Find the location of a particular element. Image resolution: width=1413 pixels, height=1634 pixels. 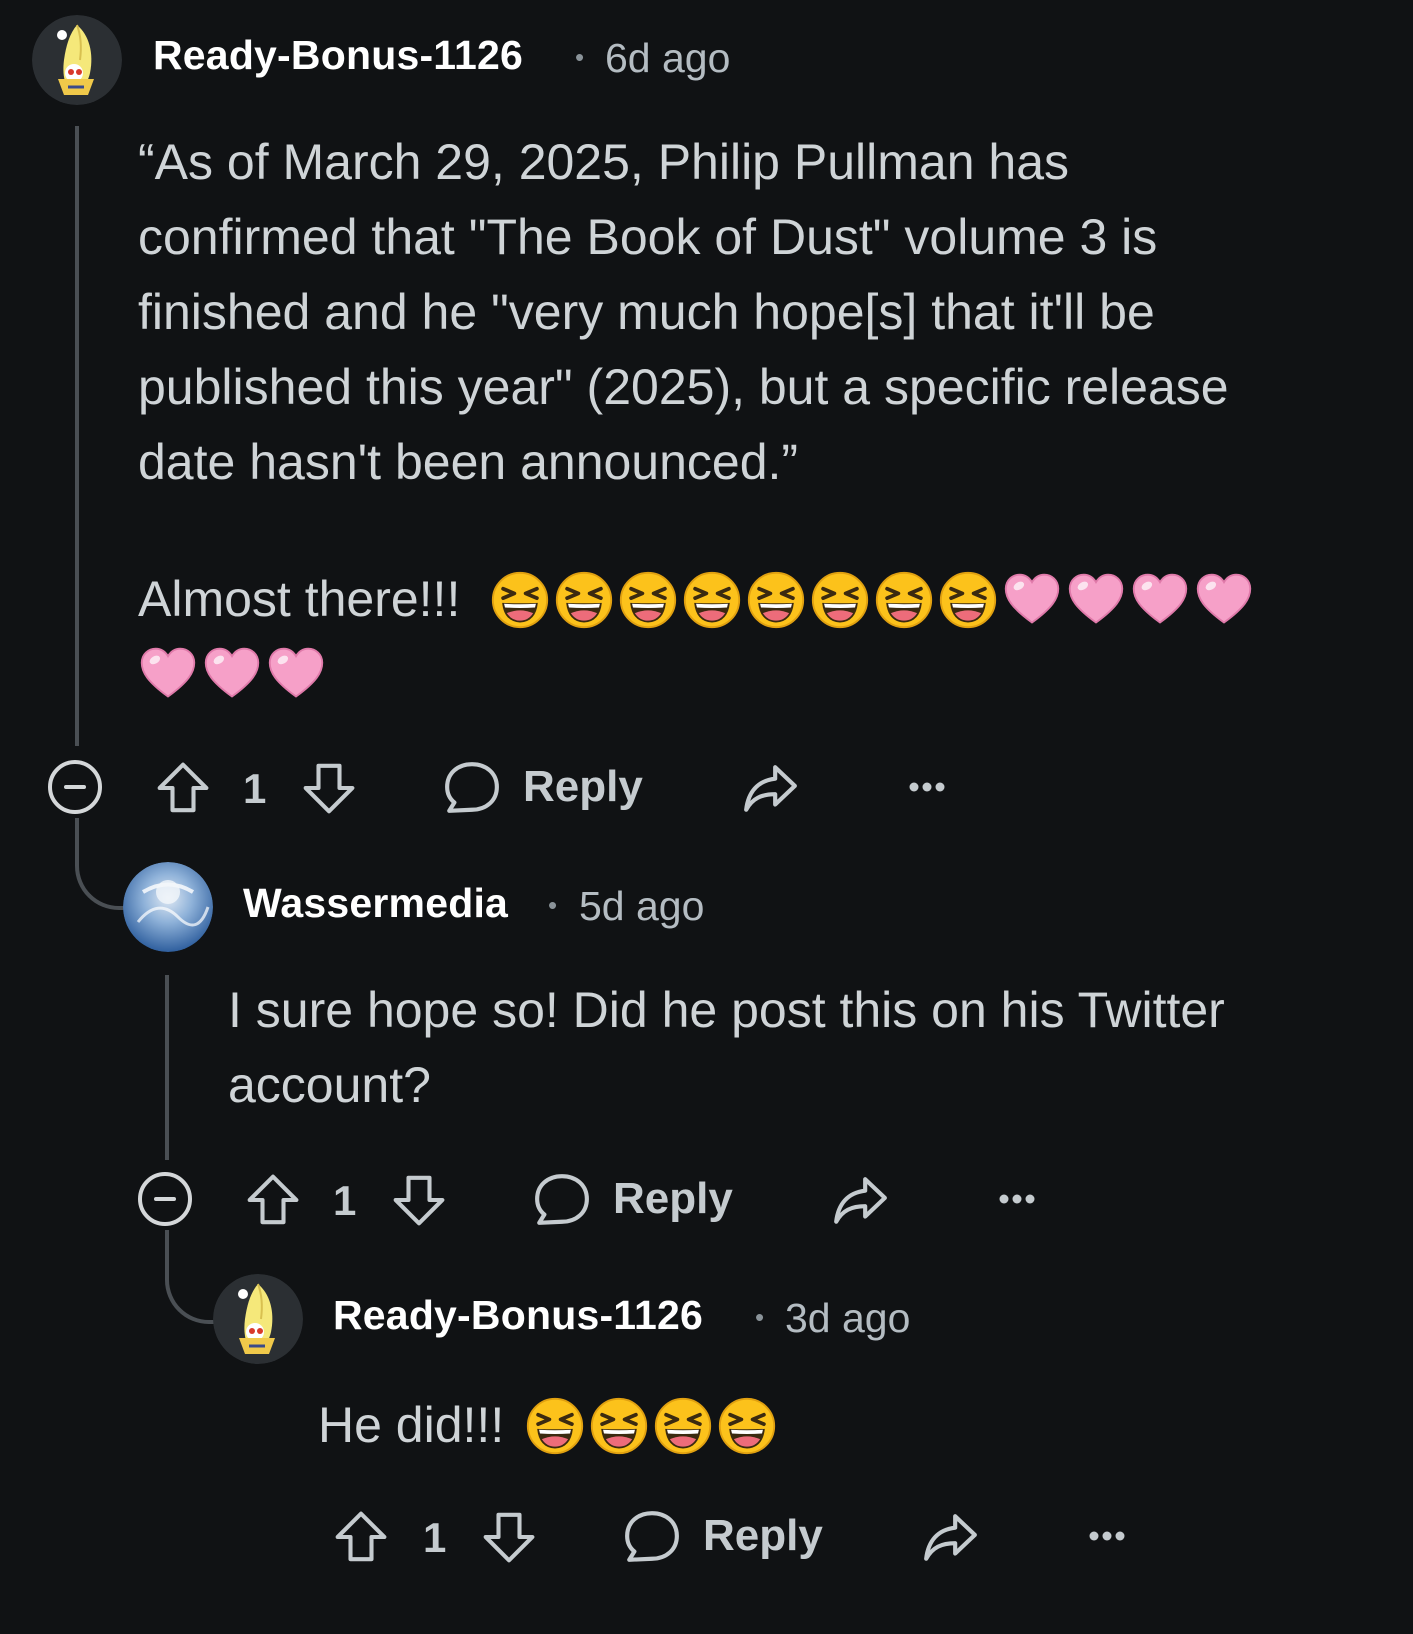

comment-username: Wassermedia is located at coordinates (375, 903).